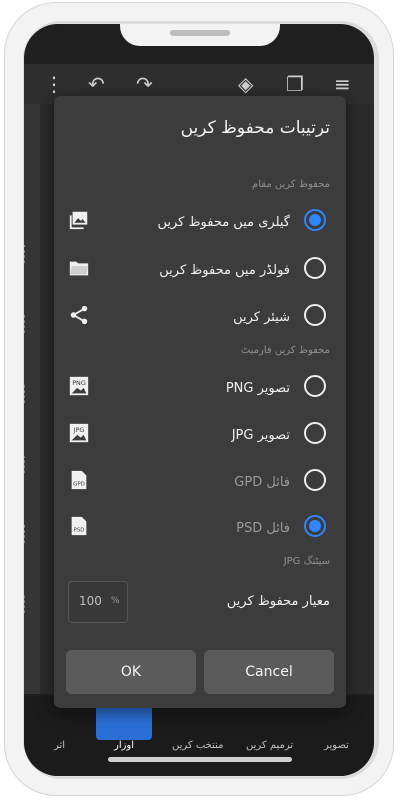 This screenshot has height=800, width=400. What do you see at coordinates (79, 383) in the screenshot?
I see `svg-text: PNG` at bounding box center [79, 383].